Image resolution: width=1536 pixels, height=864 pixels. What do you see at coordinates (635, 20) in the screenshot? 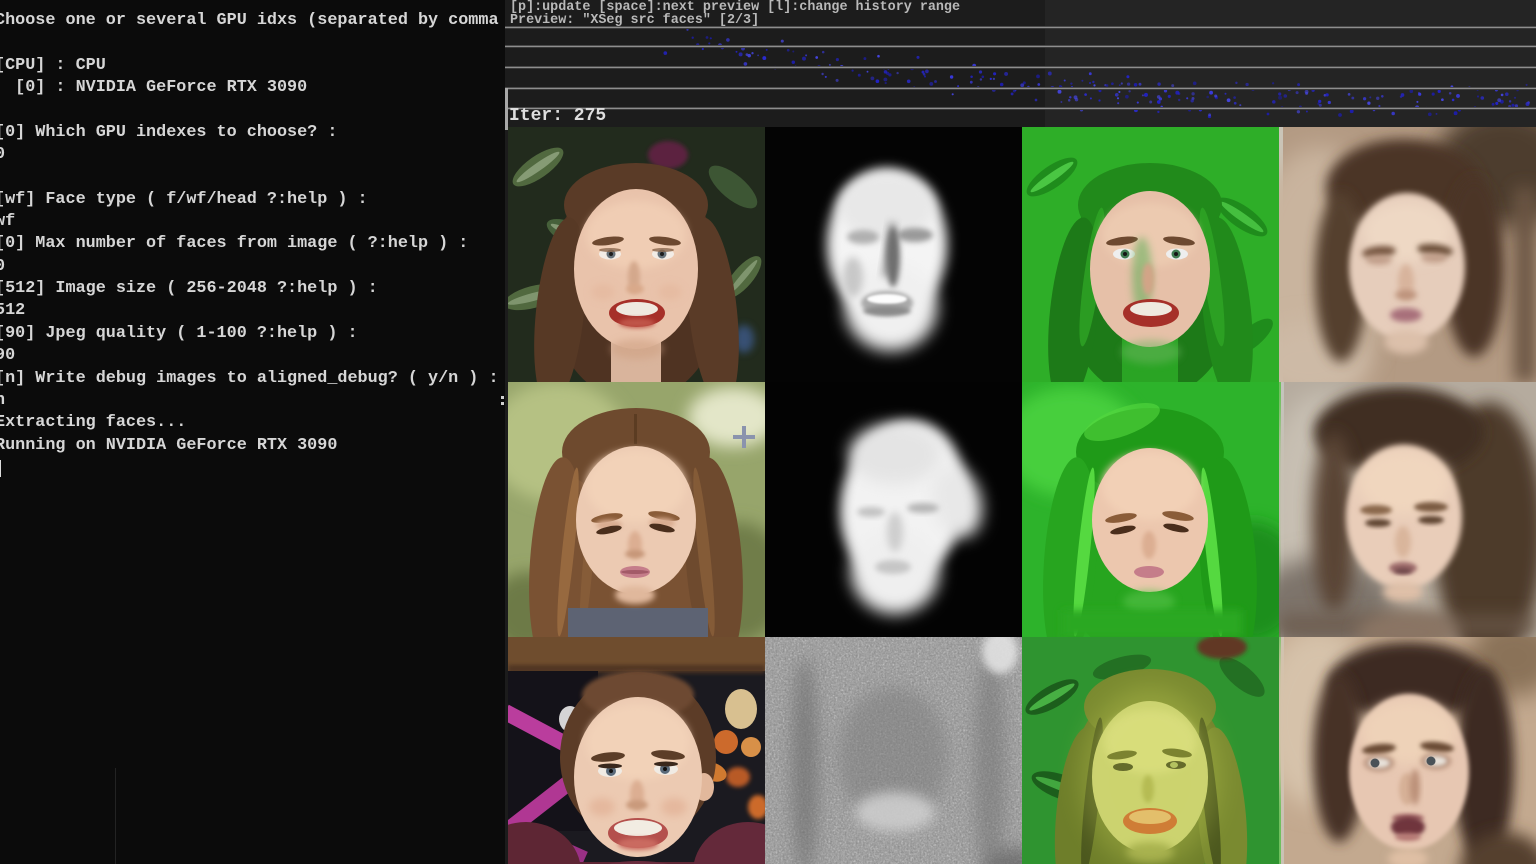
I see `preview-title-text: Preview: "XSeg src faces" [2/3]` at bounding box center [635, 20].